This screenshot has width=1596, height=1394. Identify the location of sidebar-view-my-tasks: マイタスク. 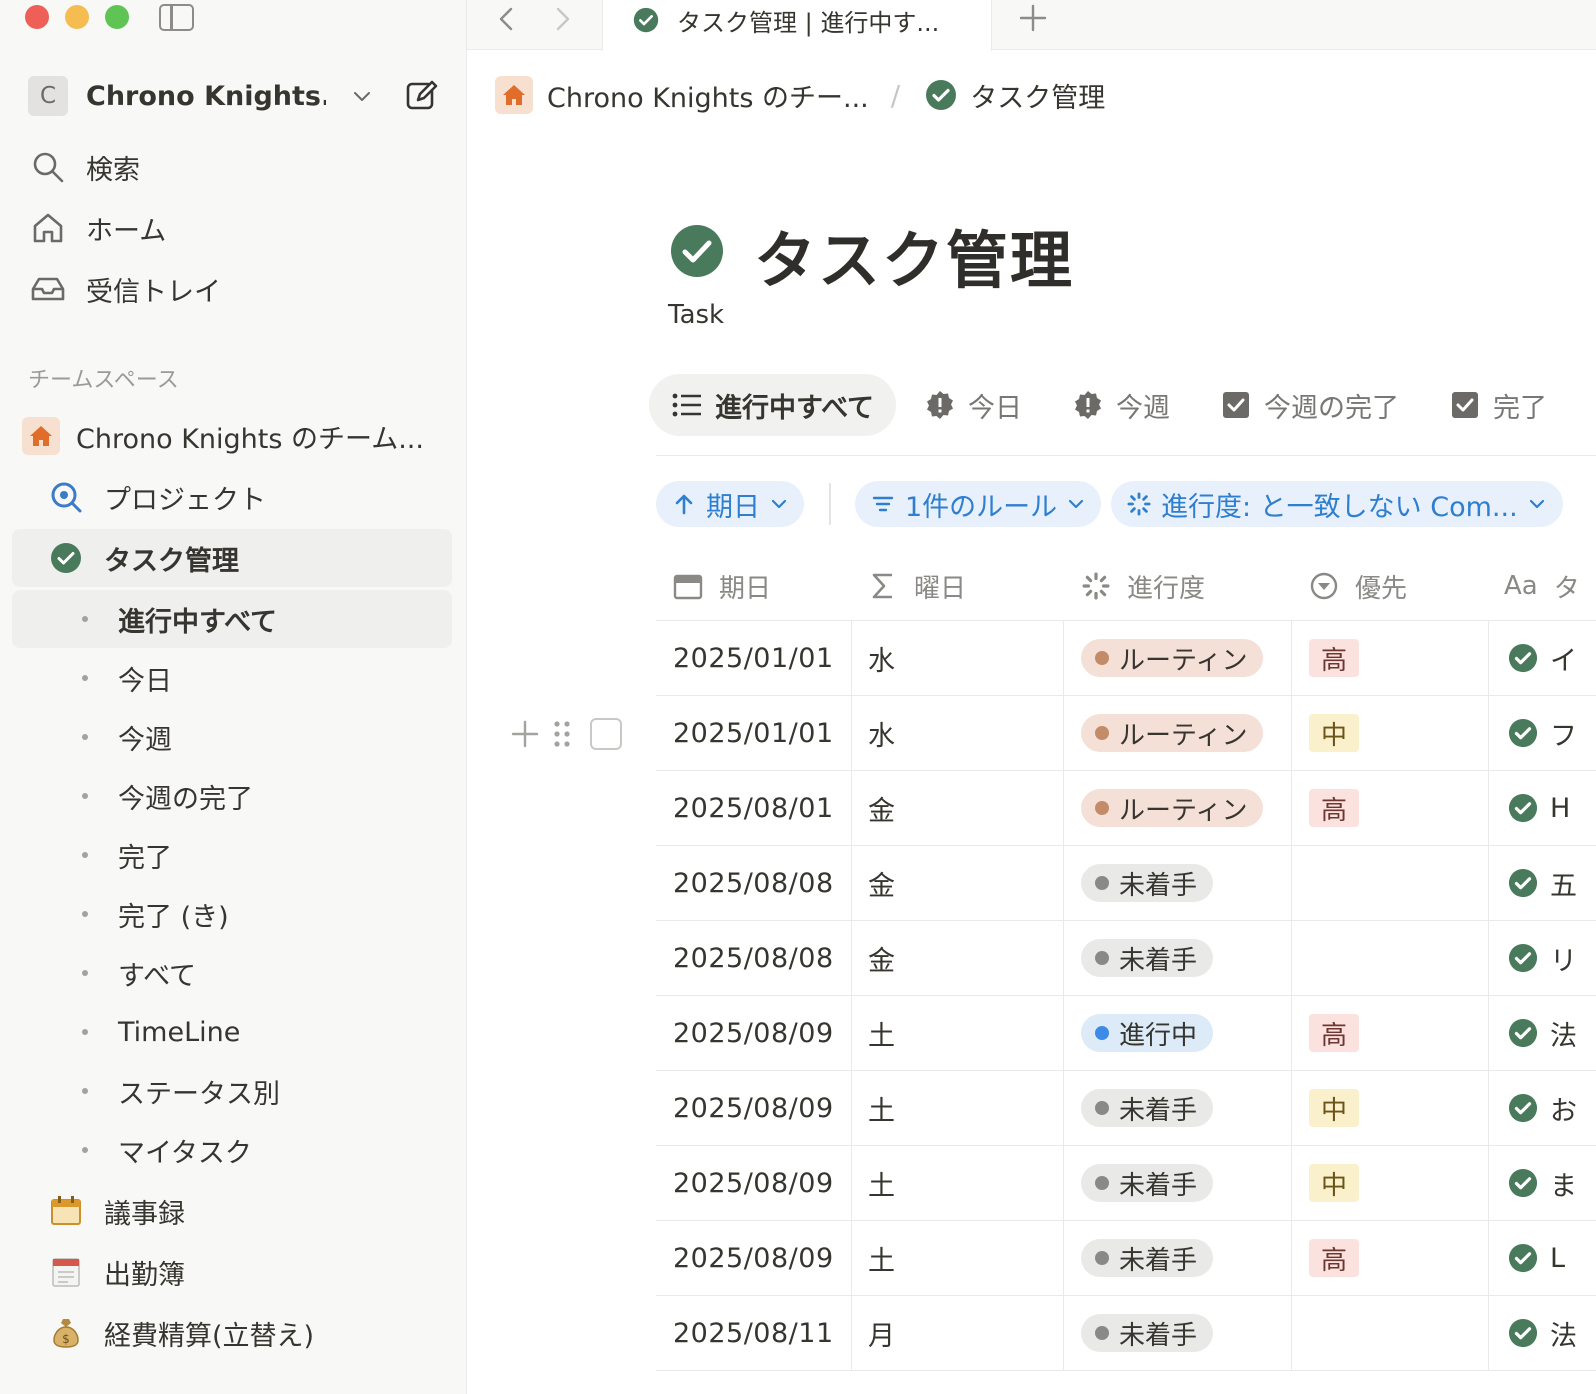
(232, 1150).